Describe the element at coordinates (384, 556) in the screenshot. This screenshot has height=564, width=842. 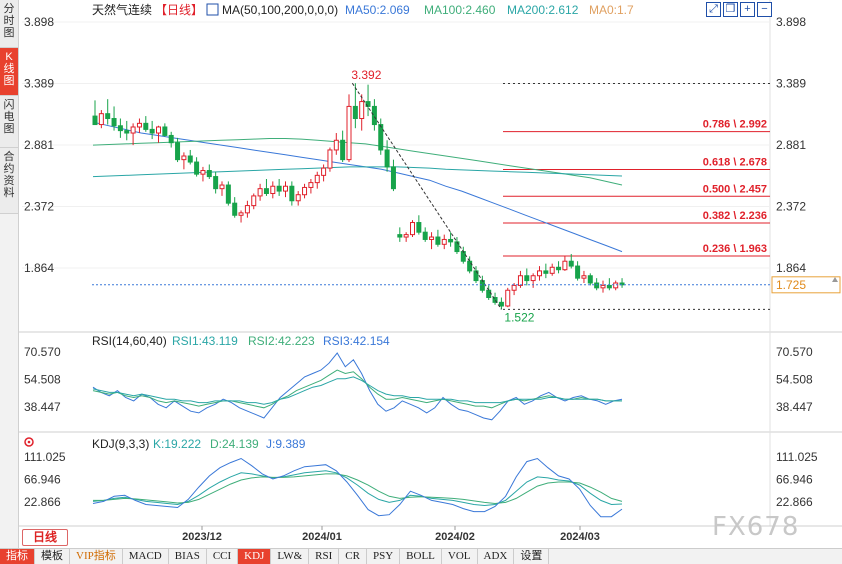
I see `toolbar-tab-10: PSY` at that location.